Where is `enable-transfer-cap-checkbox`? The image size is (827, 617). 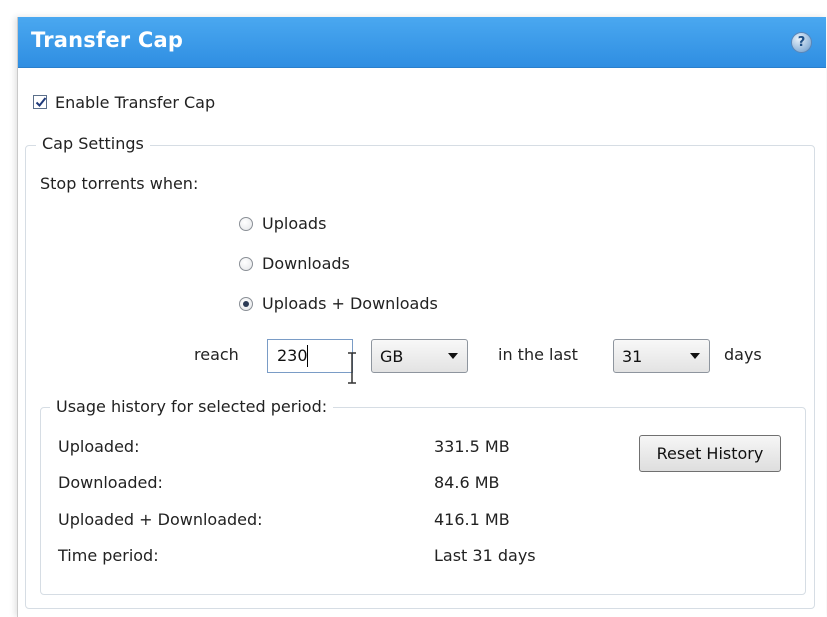
enable-transfer-cap-checkbox is located at coordinates (40, 102).